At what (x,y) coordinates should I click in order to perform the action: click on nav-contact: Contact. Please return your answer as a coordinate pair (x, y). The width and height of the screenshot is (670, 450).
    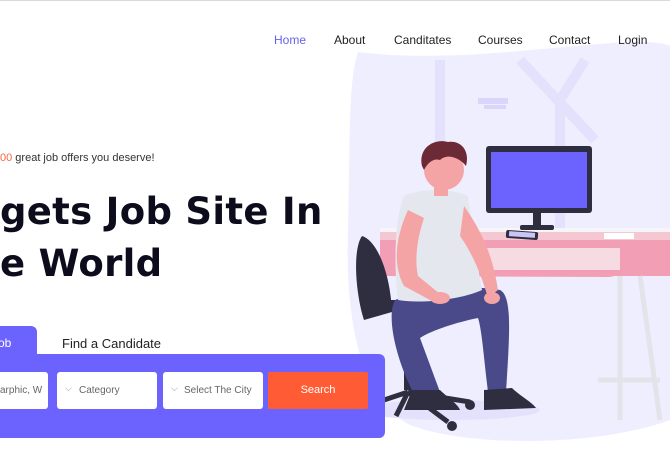
    Looking at the image, I should click on (569, 41).